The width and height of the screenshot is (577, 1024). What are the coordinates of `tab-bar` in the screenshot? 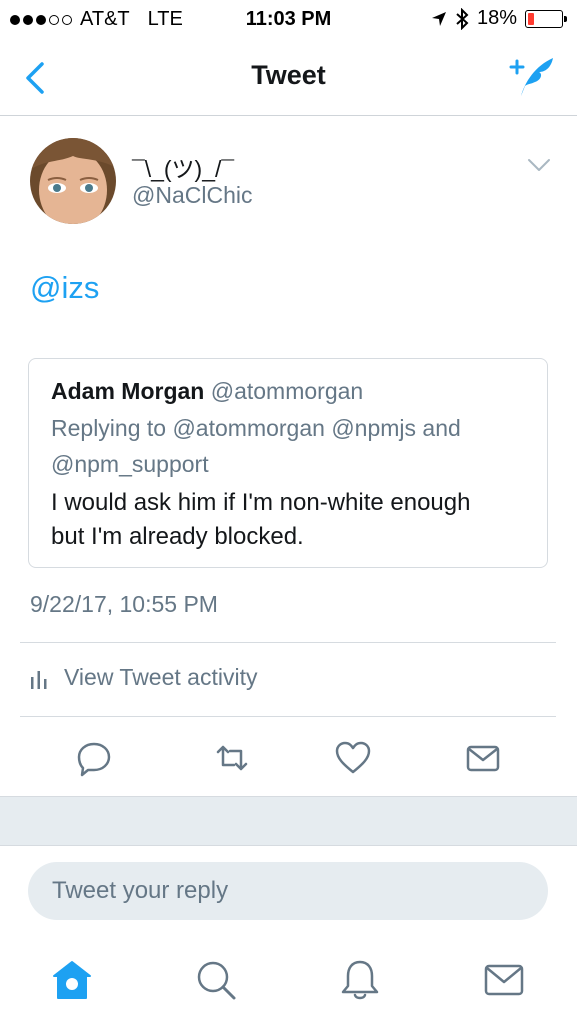 It's located at (288, 982).